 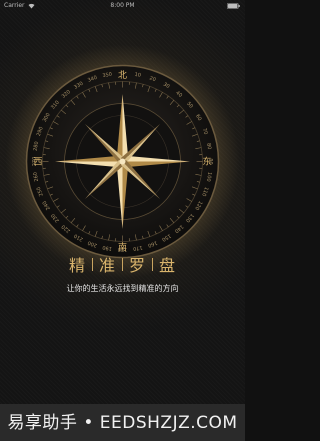 What do you see at coordinates (138, 265) in the screenshot?
I see `title-char-3: 罗` at bounding box center [138, 265].